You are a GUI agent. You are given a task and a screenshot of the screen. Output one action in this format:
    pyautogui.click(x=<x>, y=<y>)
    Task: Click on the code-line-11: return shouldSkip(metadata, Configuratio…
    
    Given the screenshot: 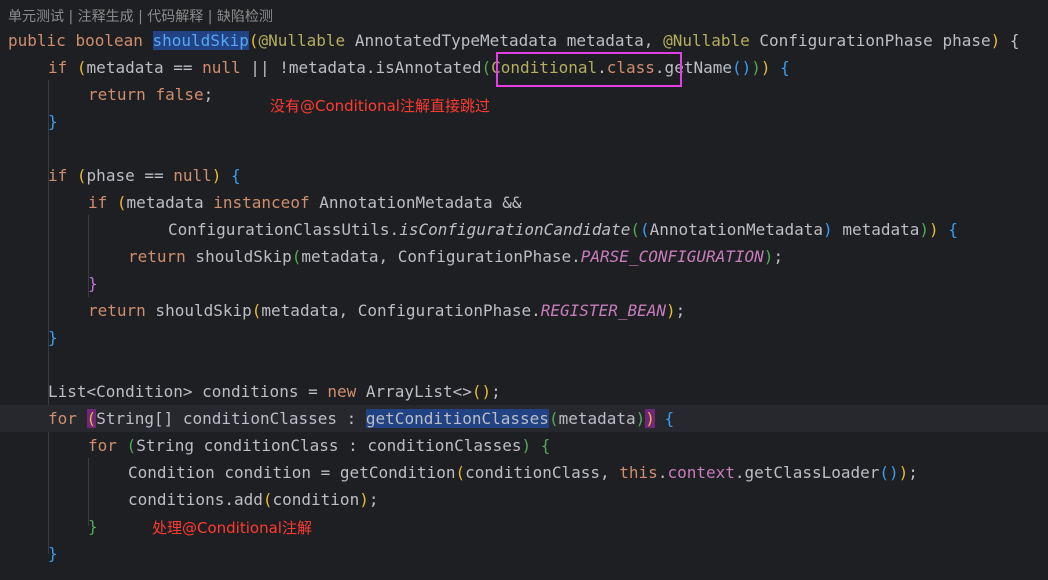 What is the action you would take?
    pyautogui.click(x=524, y=310)
    